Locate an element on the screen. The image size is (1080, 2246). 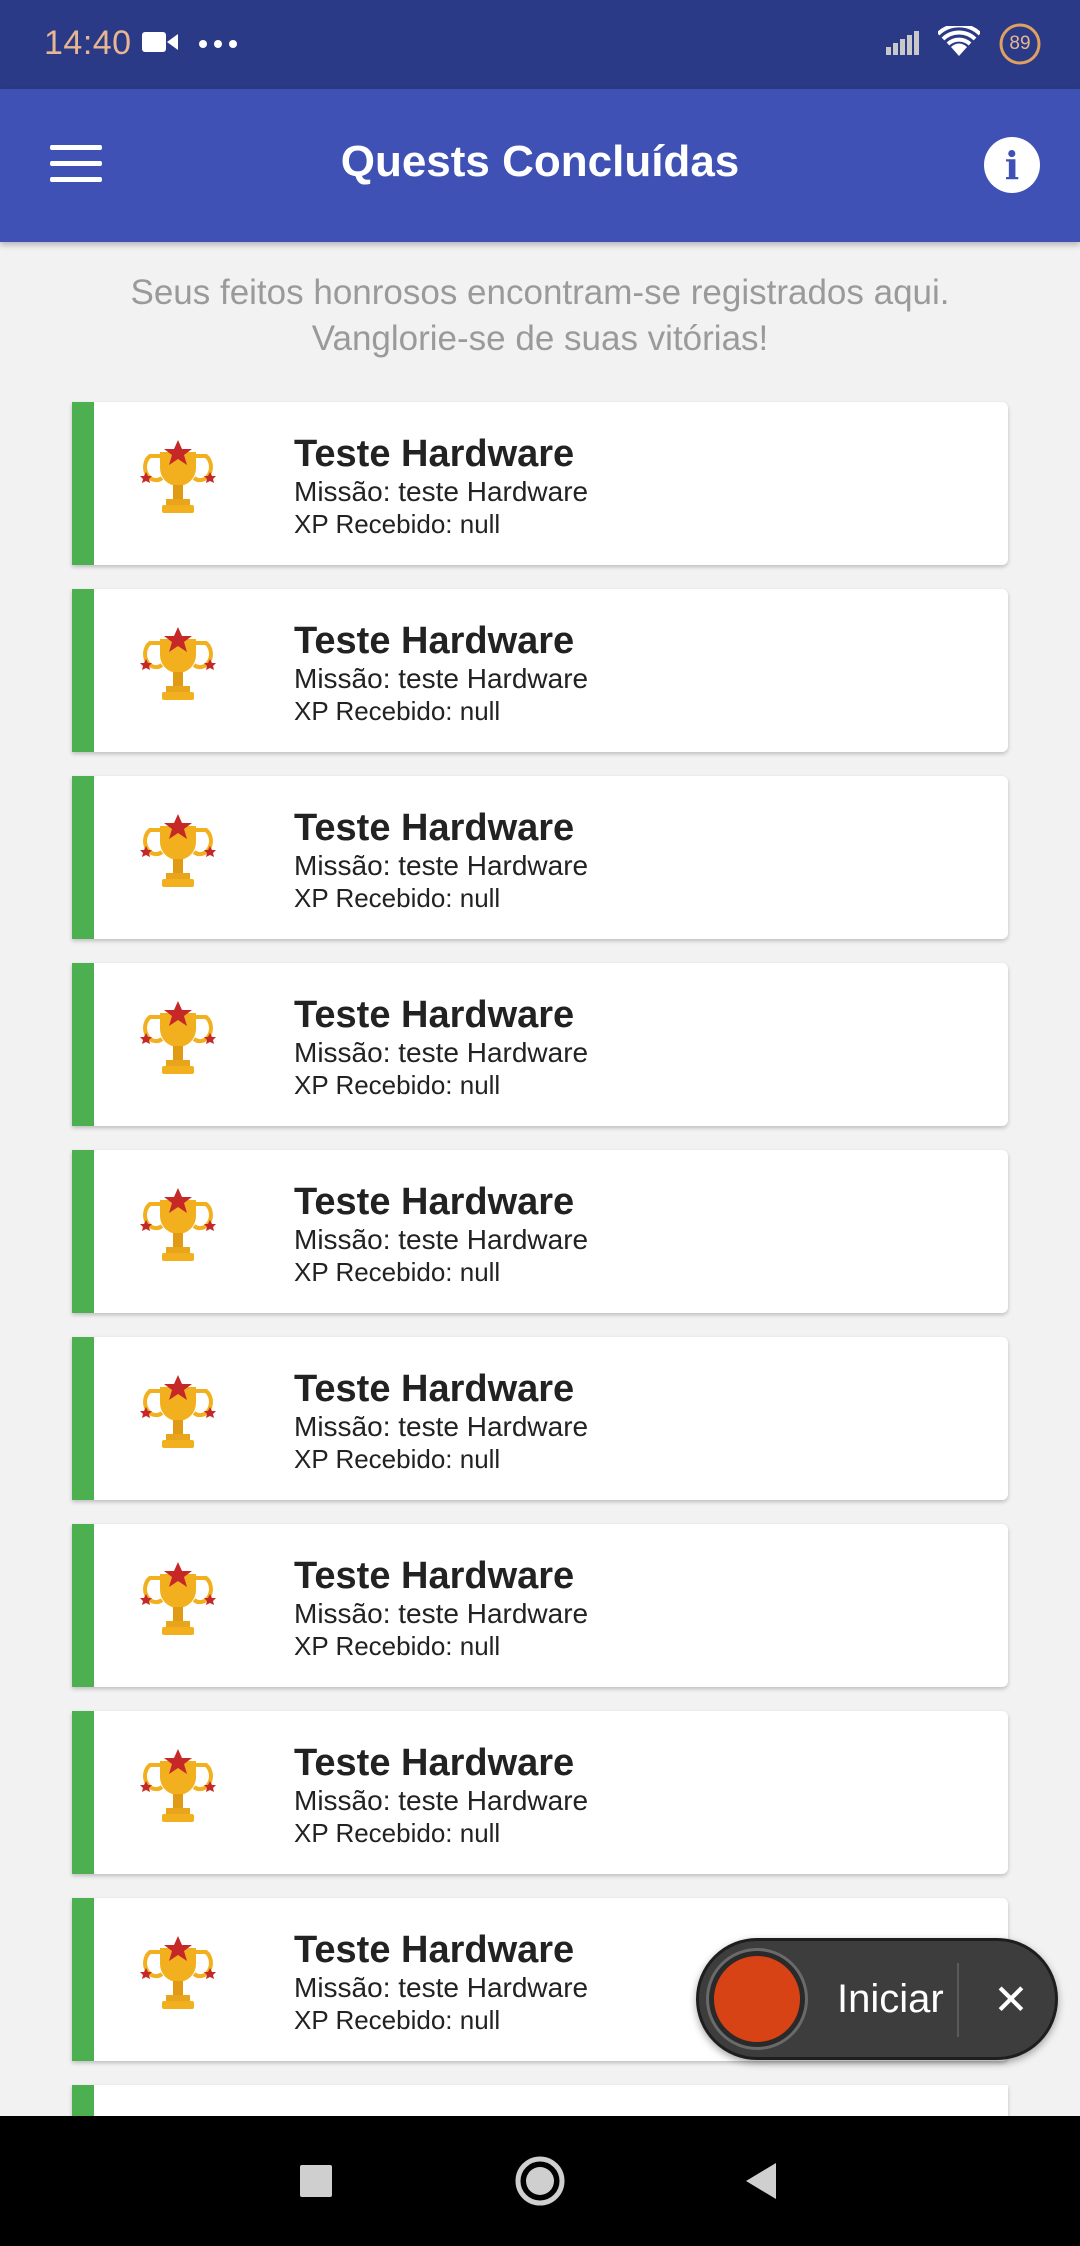
app-bar: Quests Concluídas i is located at coordinates (540, 165).